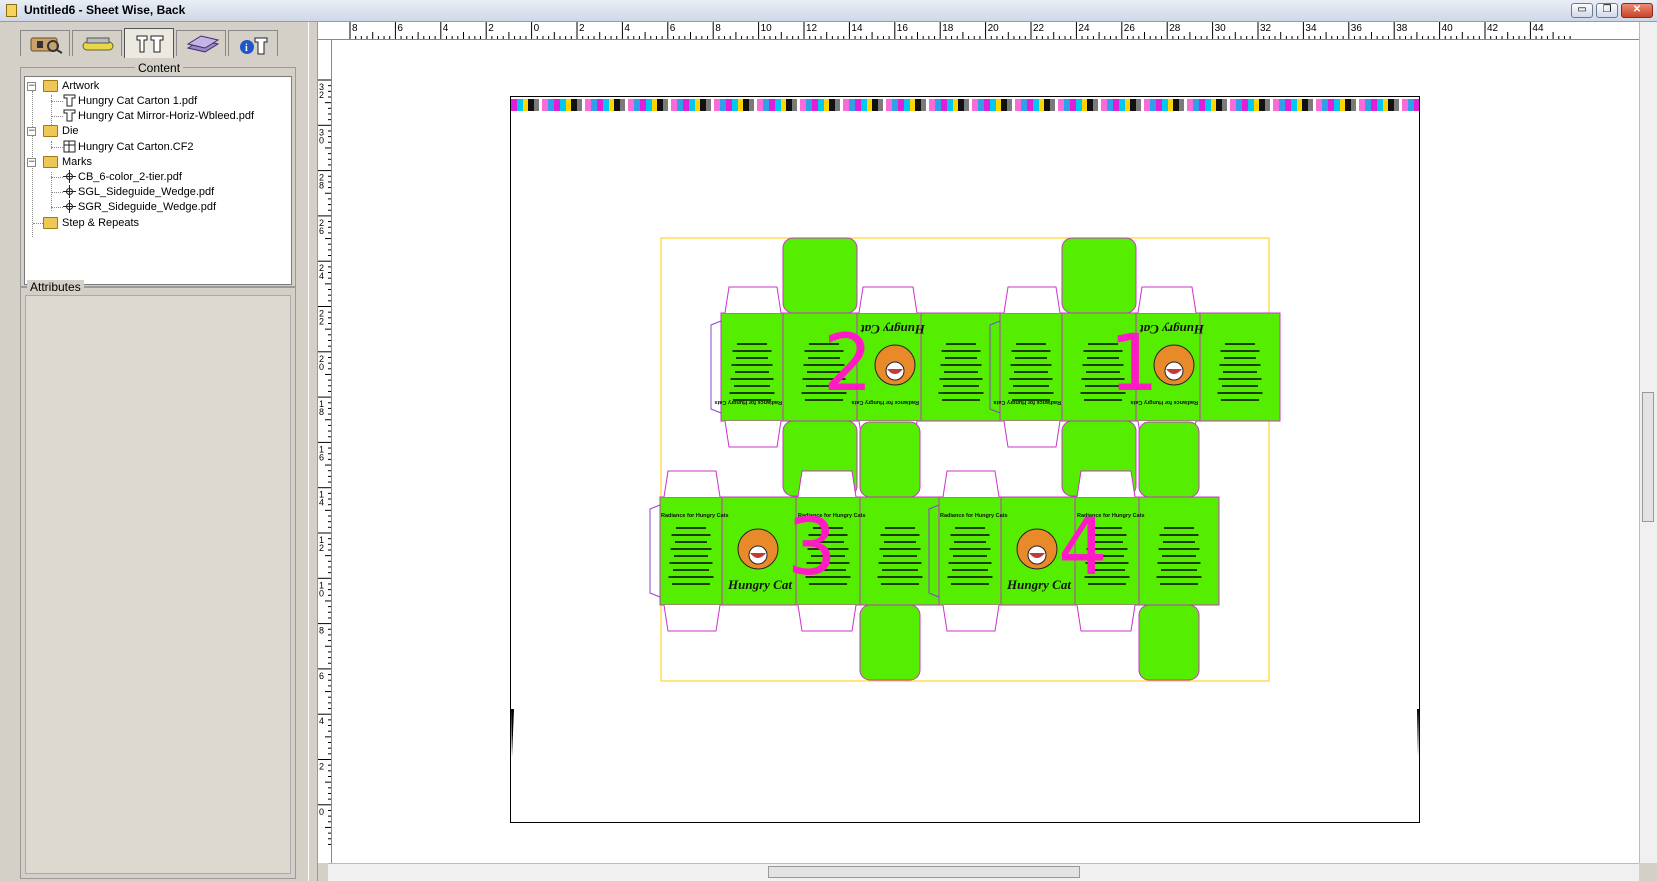 This screenshot has width=1657, height=881. What do you see at coordinates (324, 462) in the screenshot?
I see `vertical-ruler-ticks: 32302826242220181614121086420` at bounding box center [324, 462].